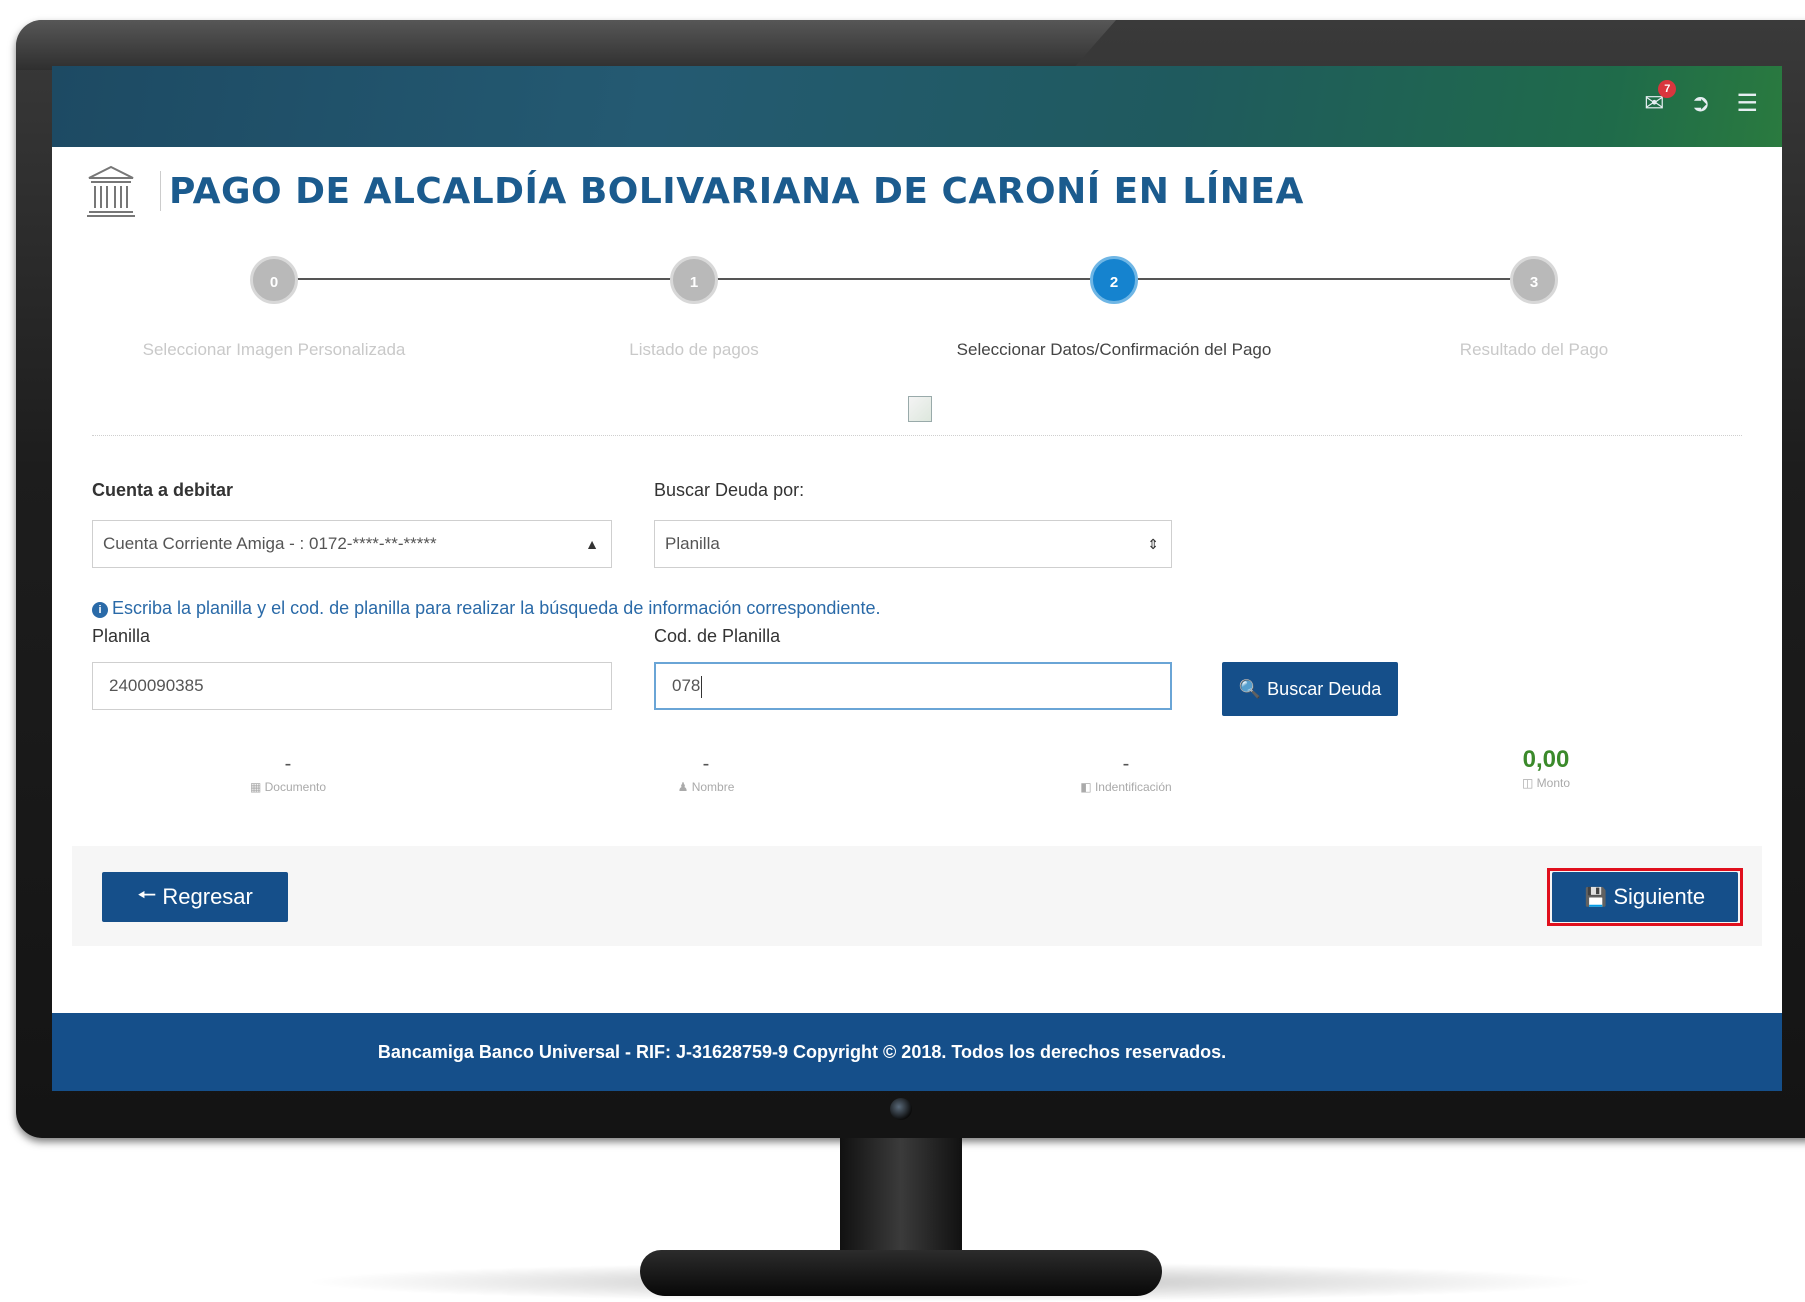 The width and height of the screenshot is (1805, 1302). I want to click on monitor-stand-base, so click(901, 1273).